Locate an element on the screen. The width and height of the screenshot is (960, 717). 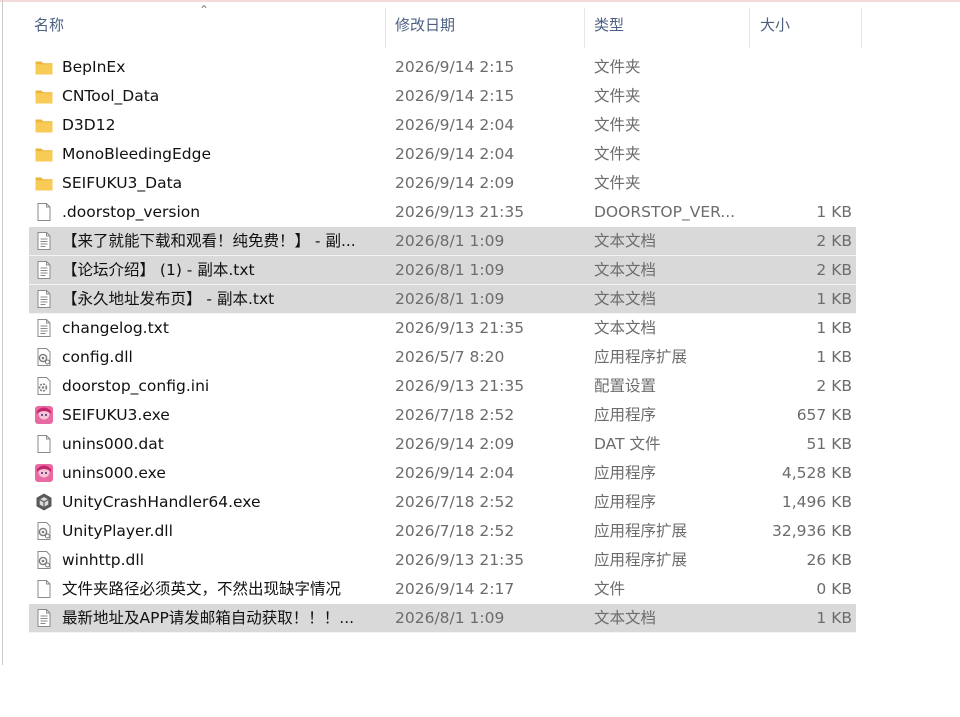
file-row: config.dll 2026/5/7 8:20 应用程序扩展 1 KB is located at coordinates (480, 357).